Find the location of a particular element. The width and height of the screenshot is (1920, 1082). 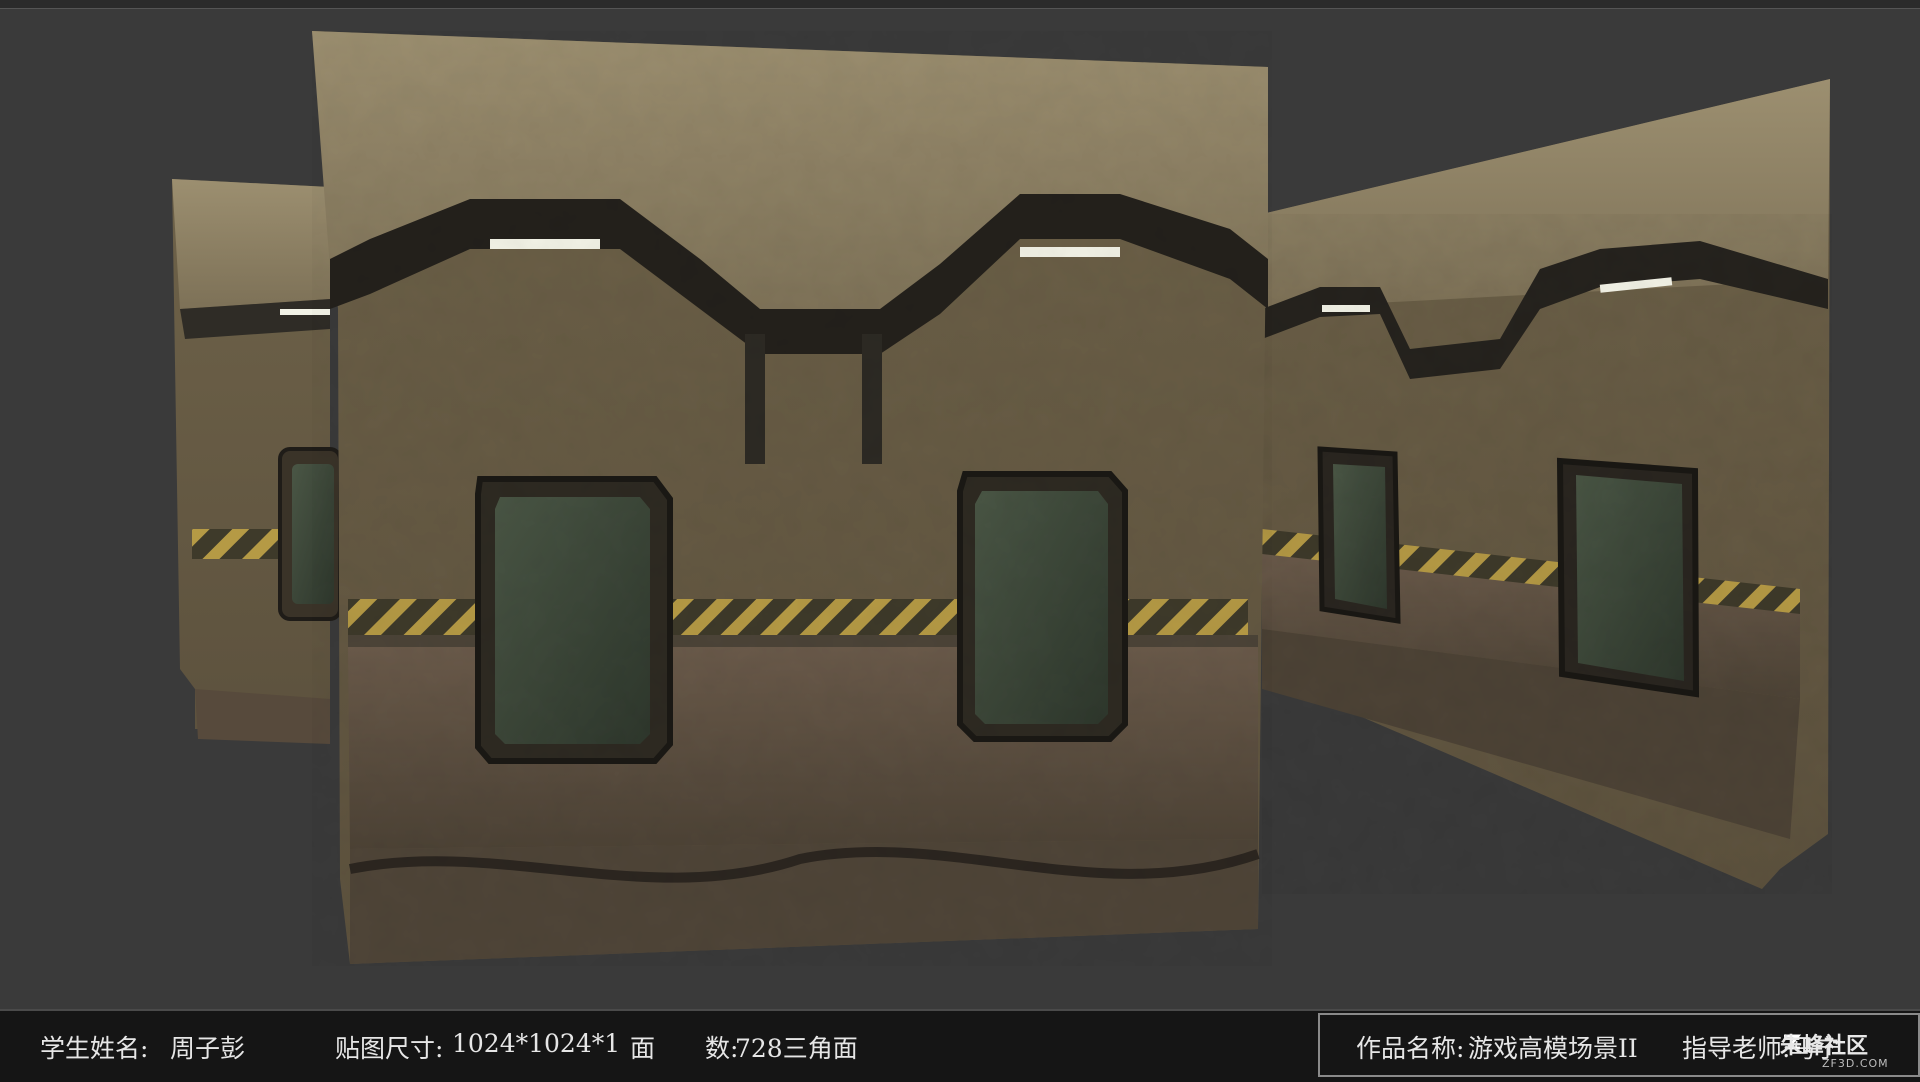

top-border is located at coordinates (960, 4).